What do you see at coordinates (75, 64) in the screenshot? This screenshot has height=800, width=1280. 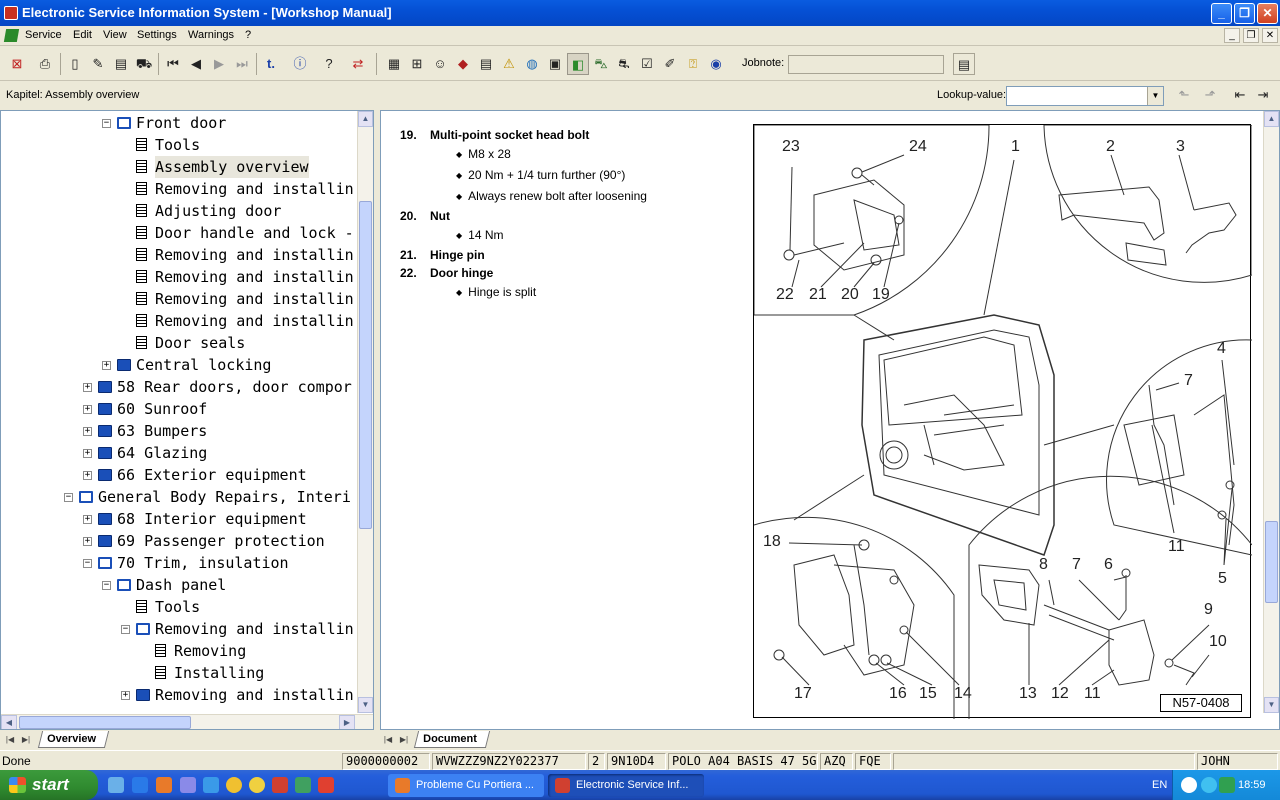 I see `new-document-icon: ▯` at bounding box center [75, 64].